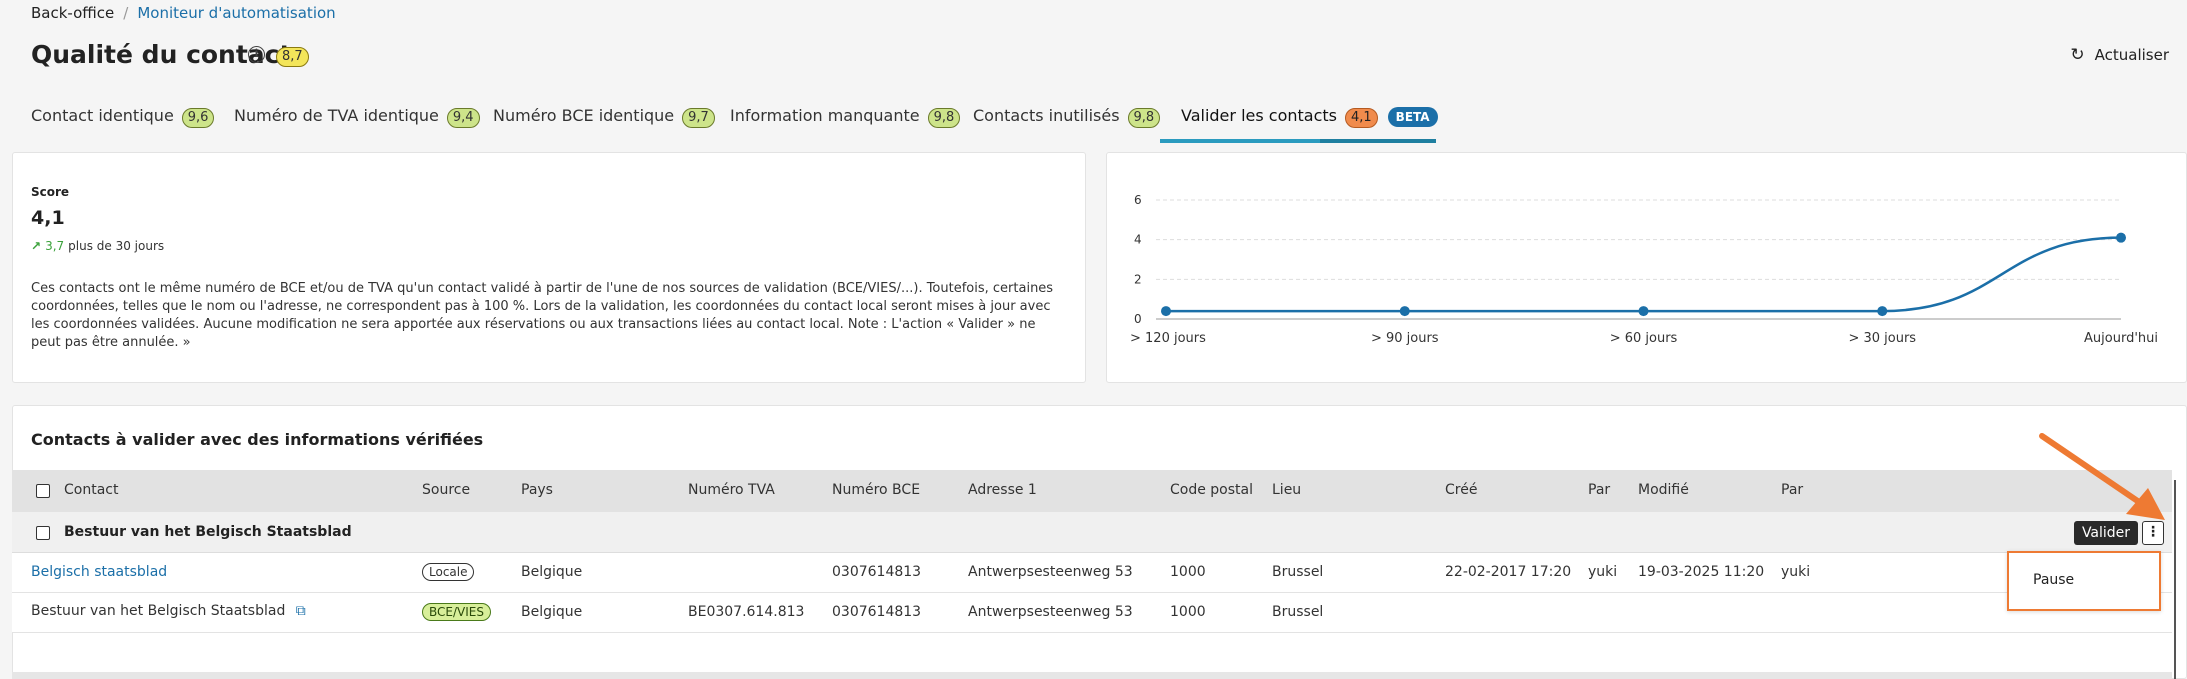  I want to click on source-tag-locale: Locale, so click(448, 572).